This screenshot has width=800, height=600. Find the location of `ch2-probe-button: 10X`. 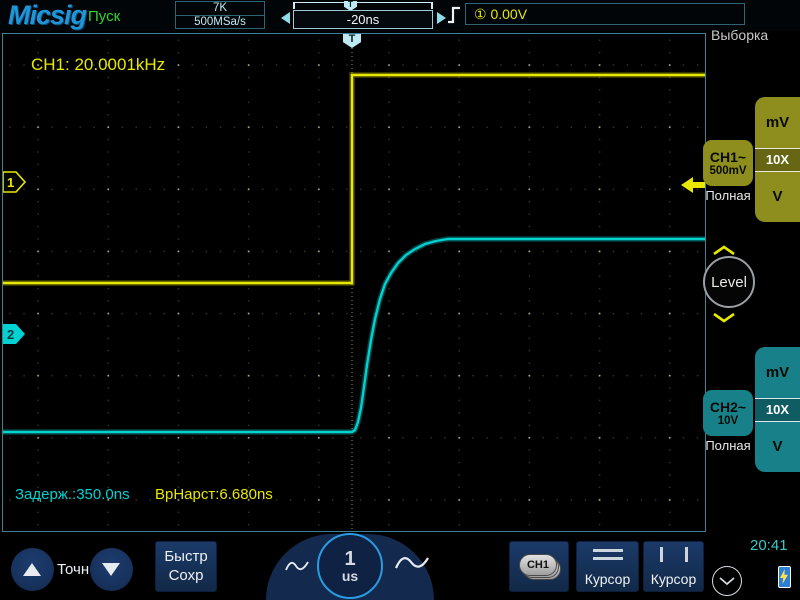

ch2-probe-button: 10X is located at coordinates (777, 409).